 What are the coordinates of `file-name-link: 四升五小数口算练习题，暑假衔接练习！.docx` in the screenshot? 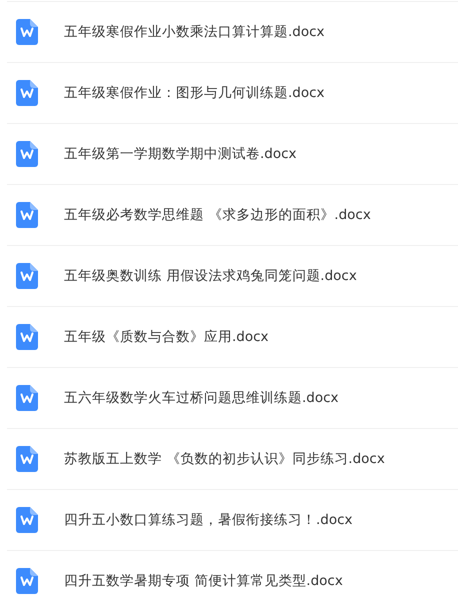 It's located at (208, 520).